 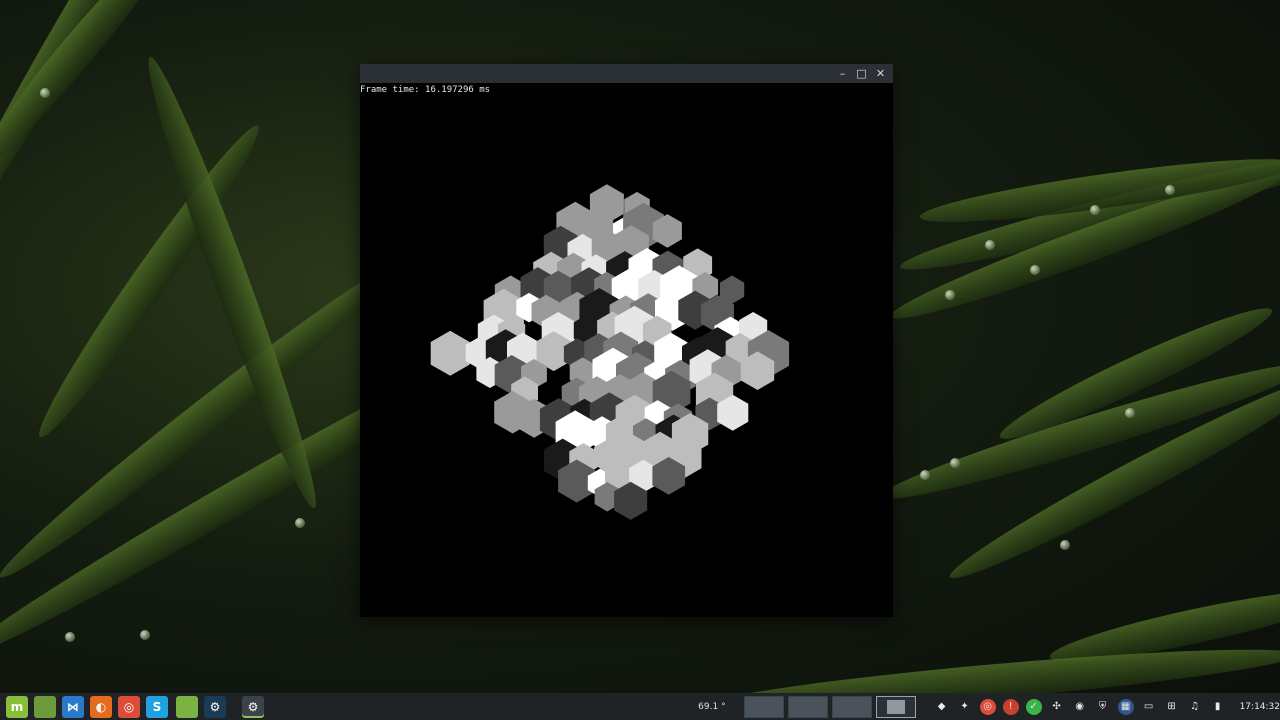 I want to click on maximize-icon: □, so click(x=861, y=73).